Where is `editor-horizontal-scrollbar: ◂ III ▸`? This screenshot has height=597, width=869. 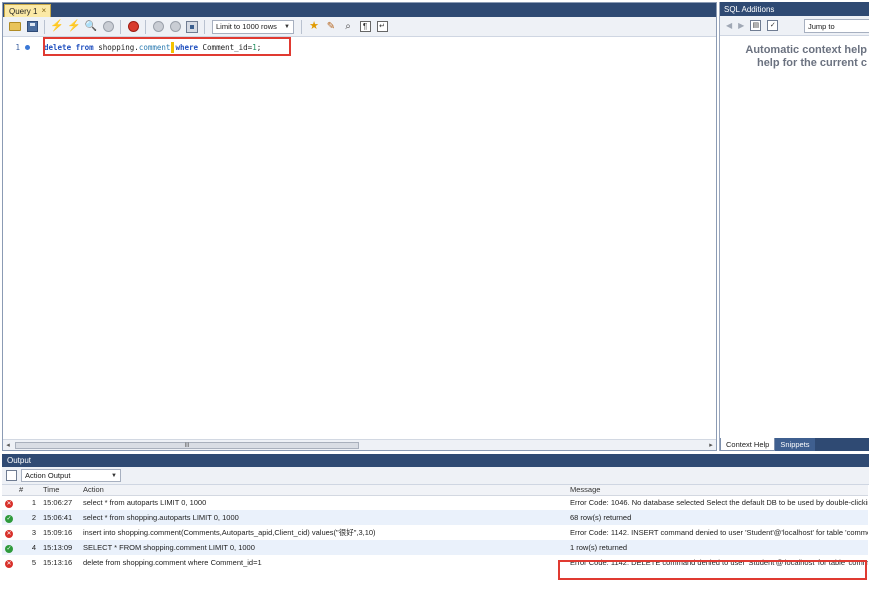 editor-horizontal-scrollbar: ◂ III ▸ is located at coordinates (359, 444).